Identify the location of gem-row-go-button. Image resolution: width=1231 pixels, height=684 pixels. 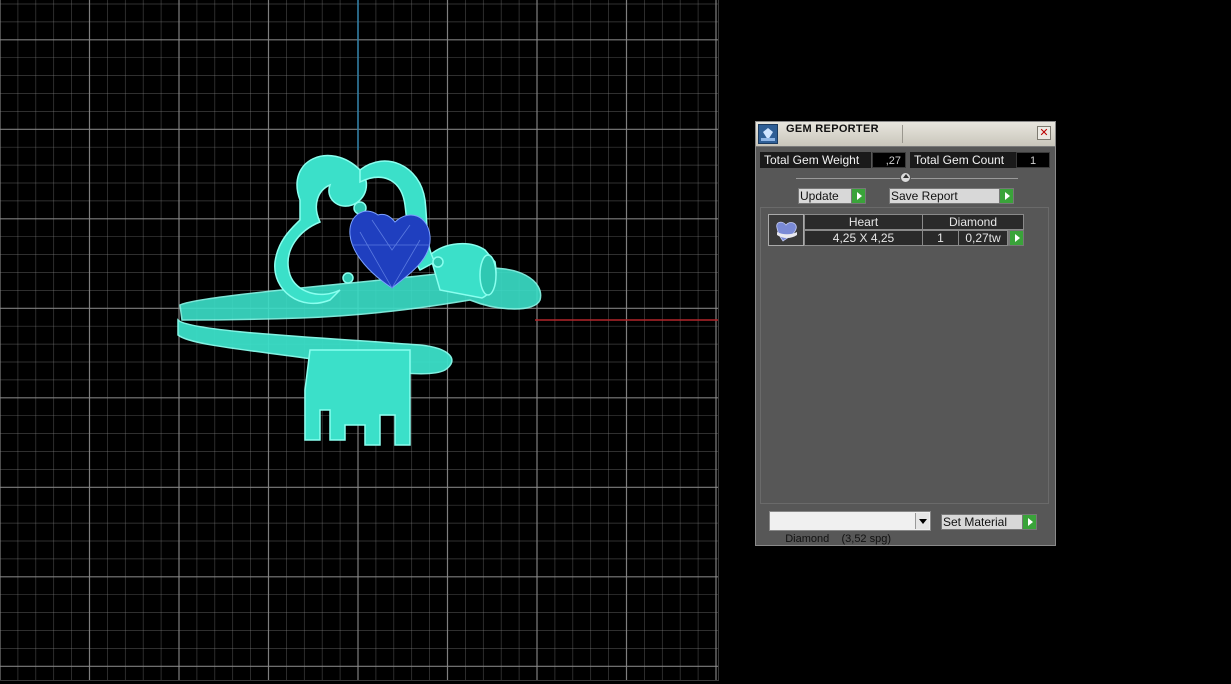
(1016, 238).